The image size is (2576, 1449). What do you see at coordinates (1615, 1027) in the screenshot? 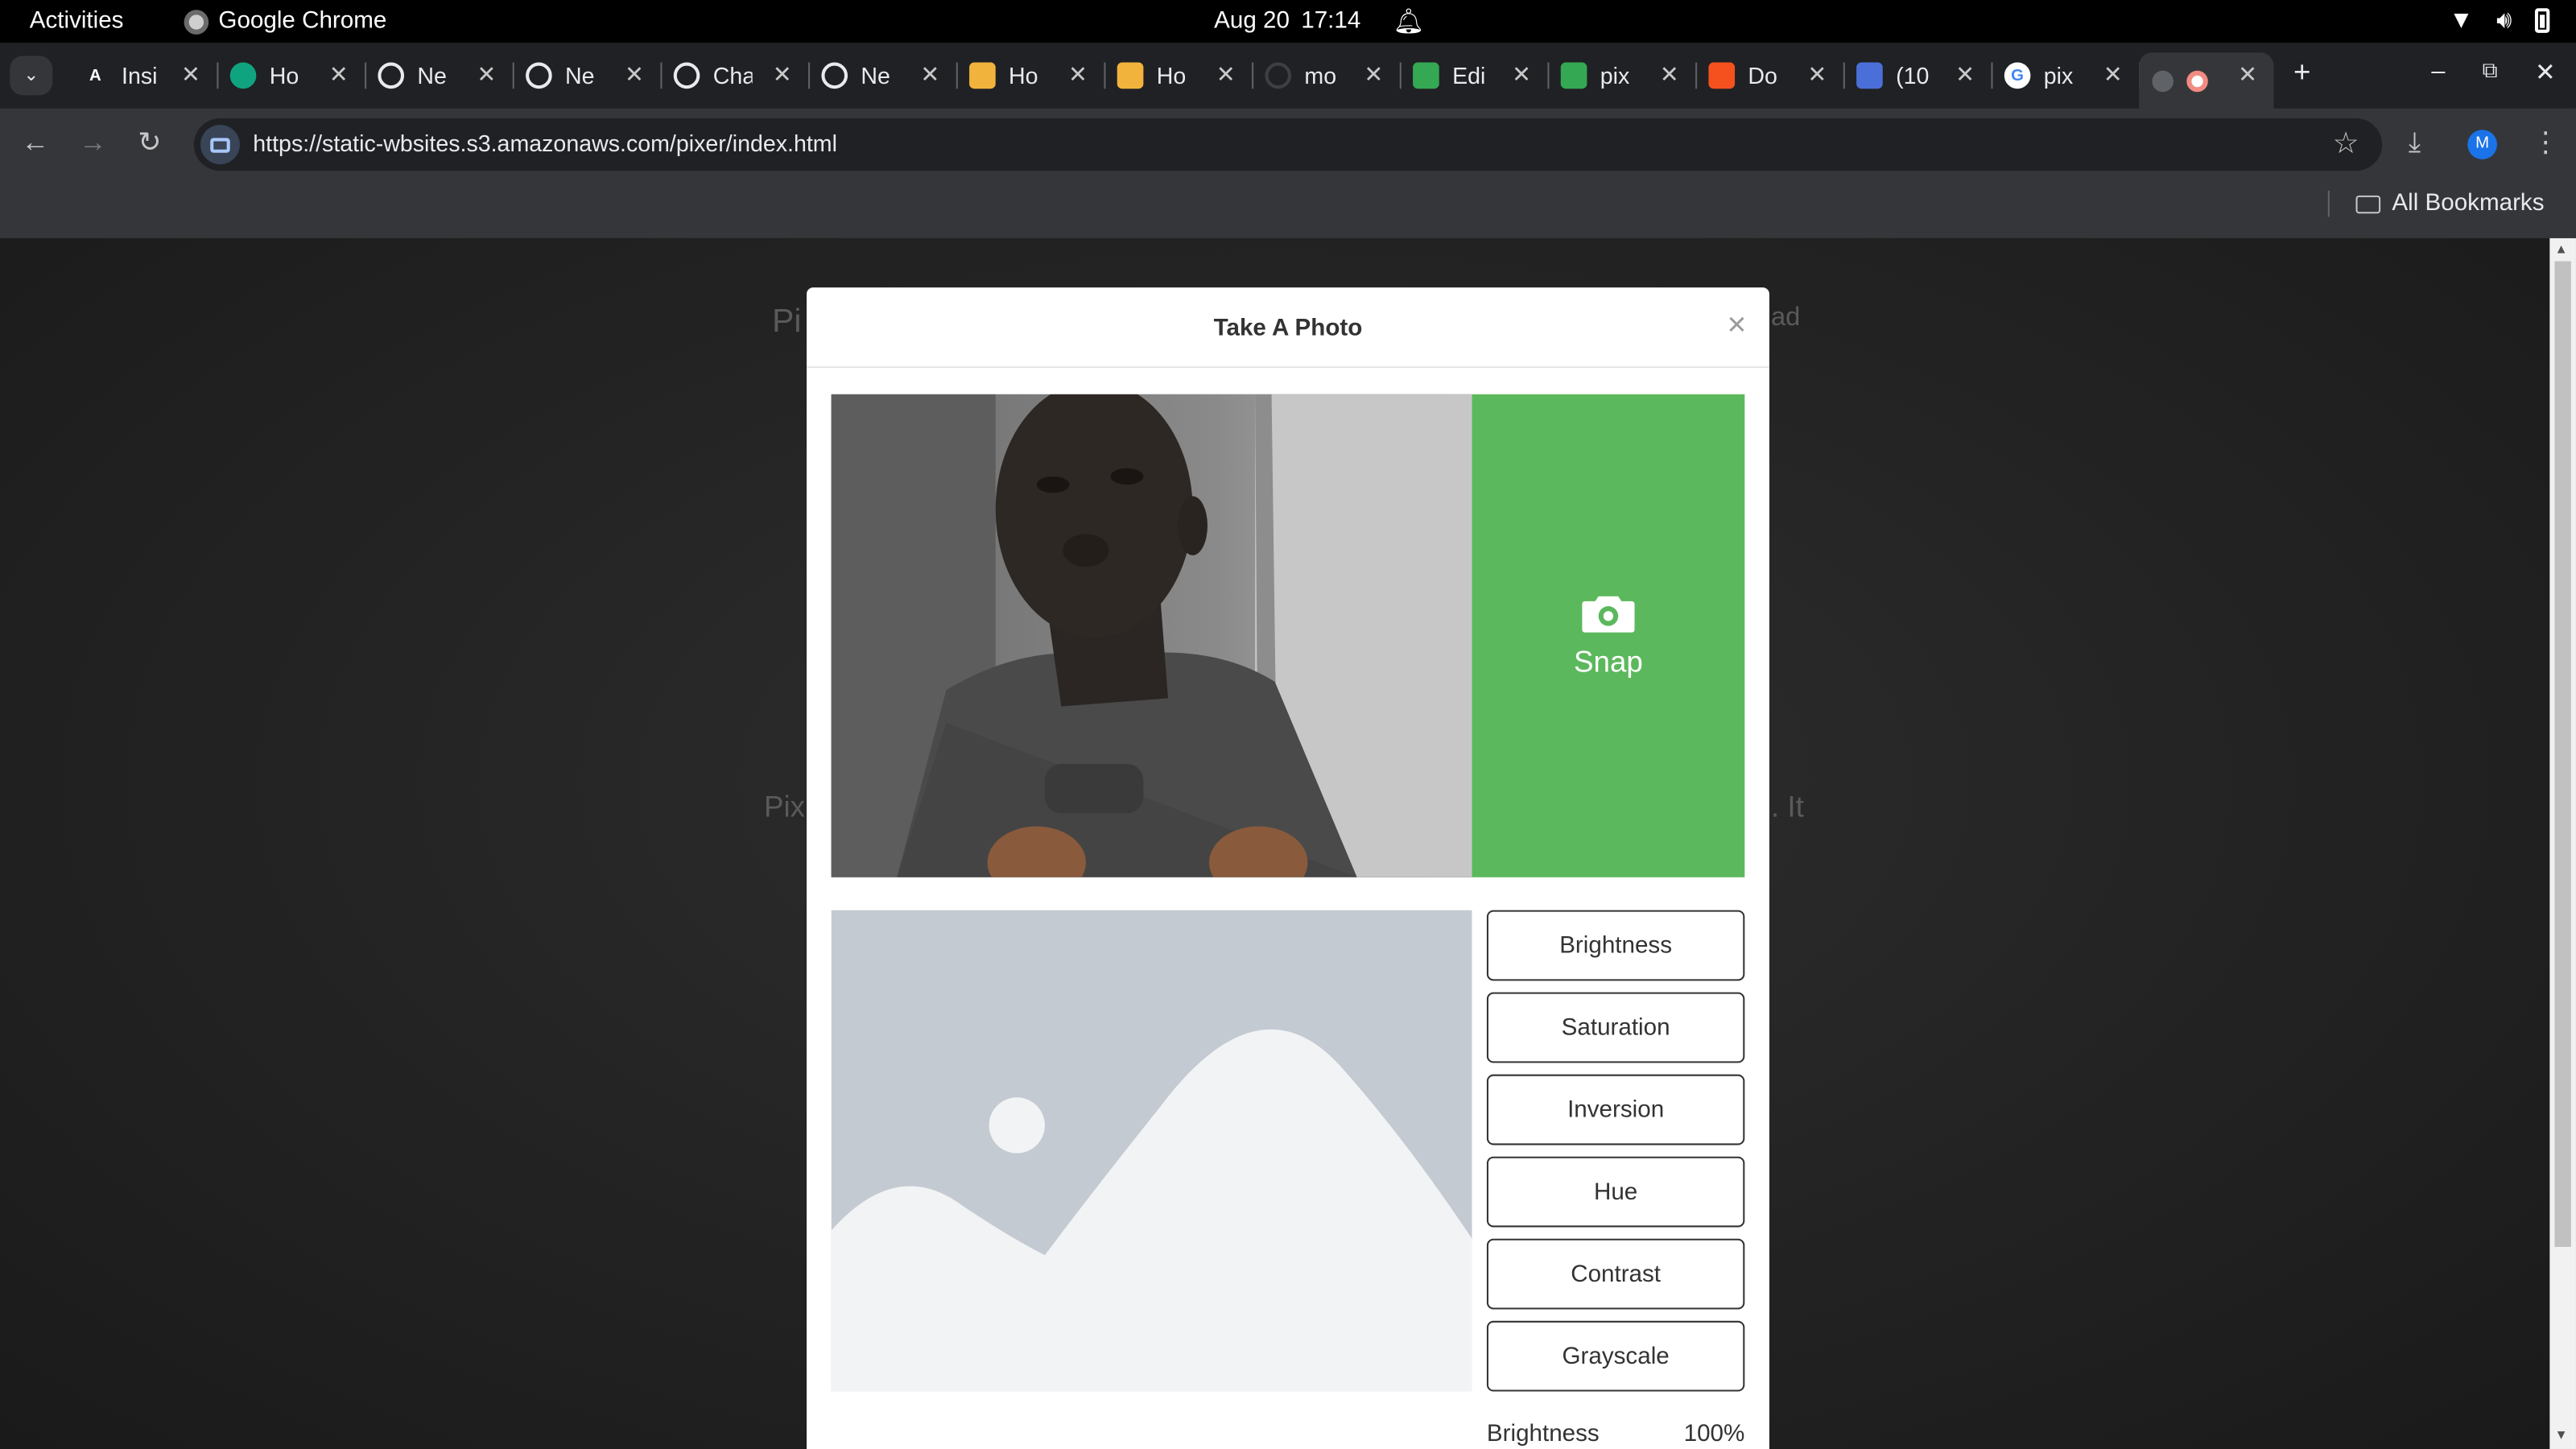
I see `filter-button-saturation: Saturation` at bounding box center [1615, 1027].